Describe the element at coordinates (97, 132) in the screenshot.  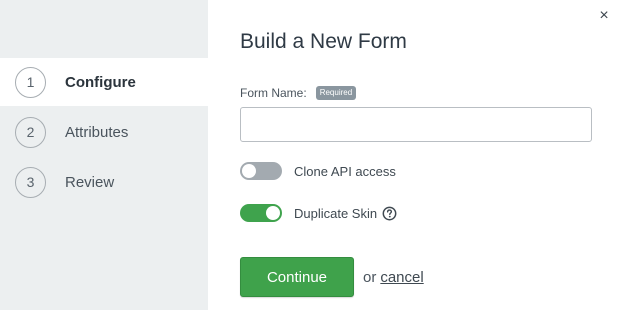
I see `step-label: Attributes` at that location.